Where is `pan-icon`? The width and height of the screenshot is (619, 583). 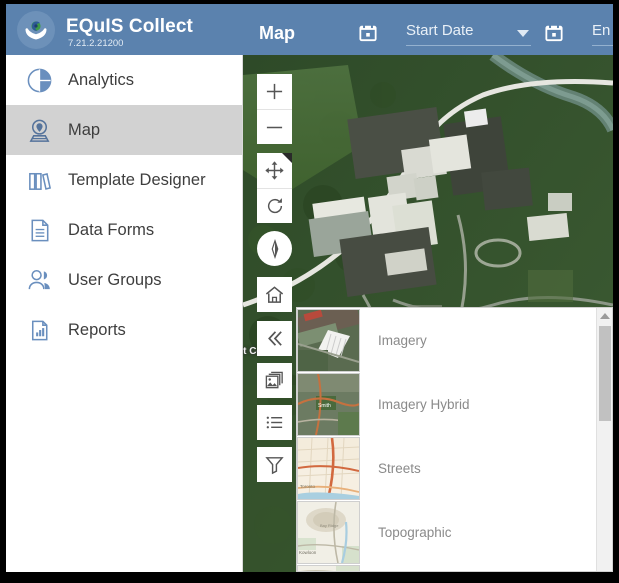
pan-icon is located at coordinates (274, 170).